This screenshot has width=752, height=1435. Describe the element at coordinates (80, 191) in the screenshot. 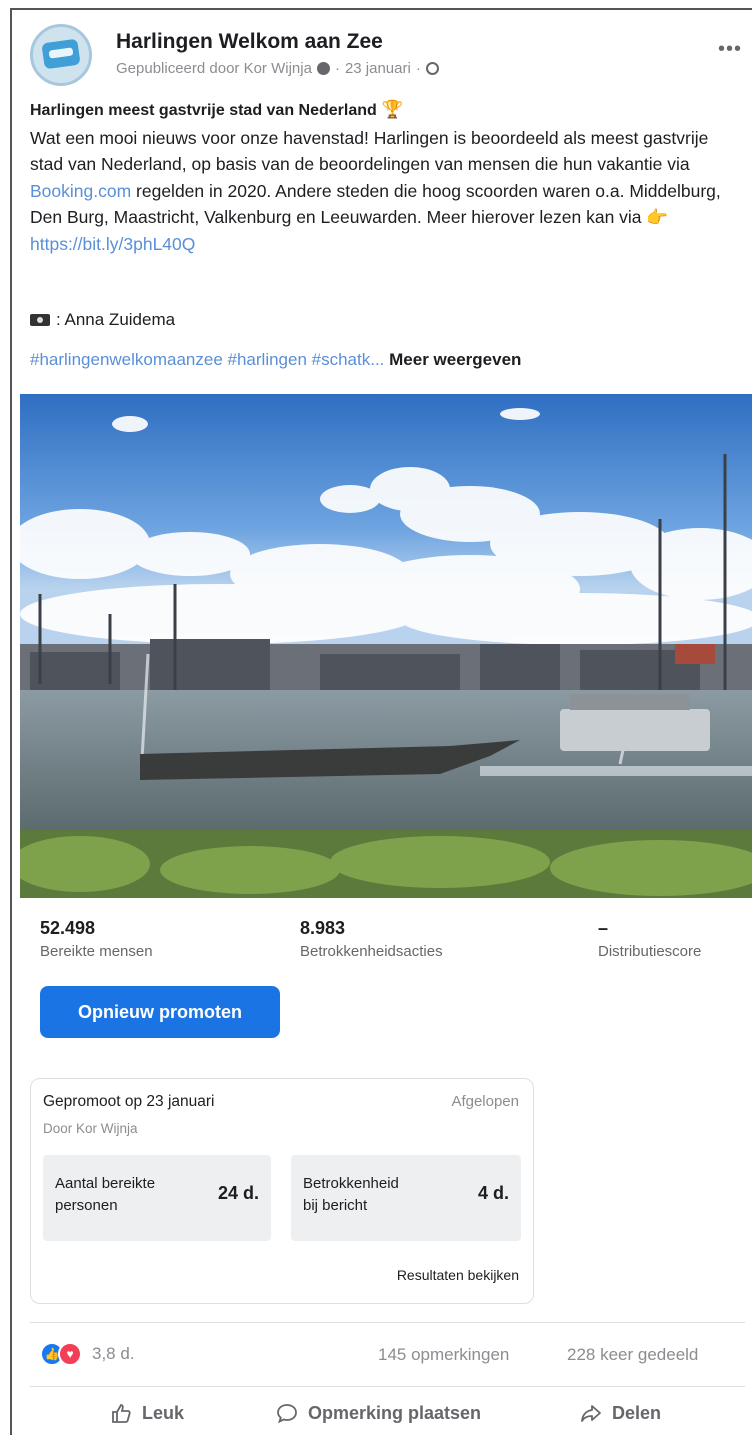

I see `booking-link: Booking.com` at that location.